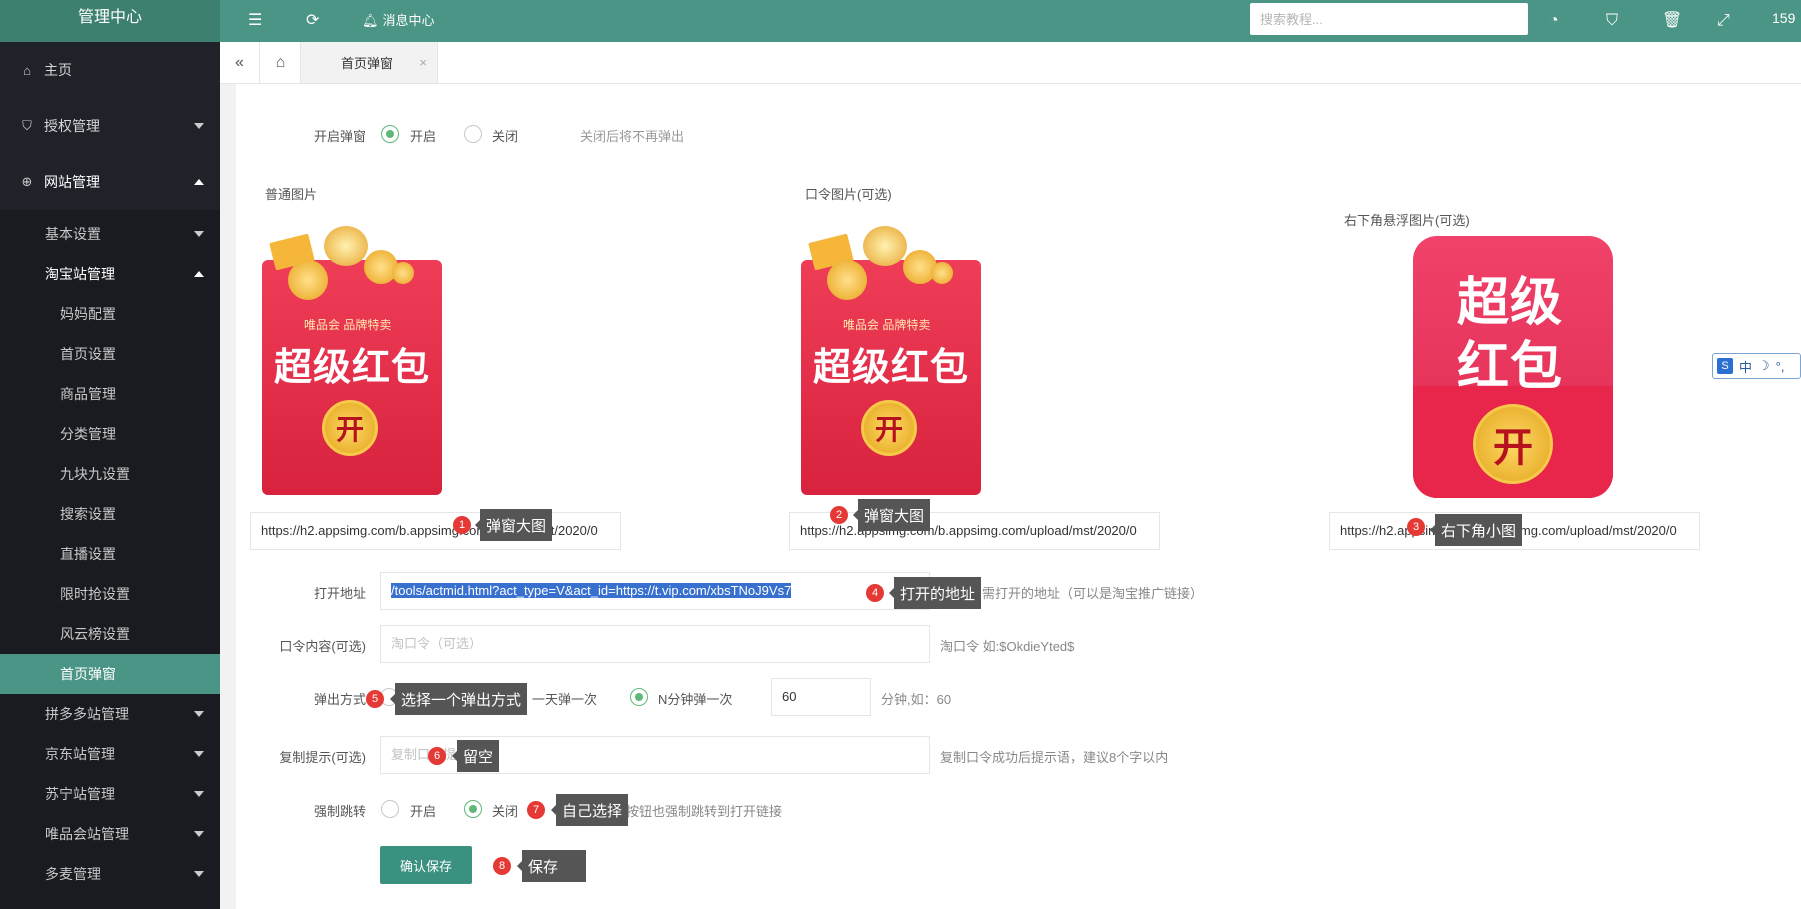 This screenshot has height=909, width=1801. What do you see at coordinates (639, 697) in the screenshot?
I see `mode-n-minutes-radio` at bounding box center [639, 697].